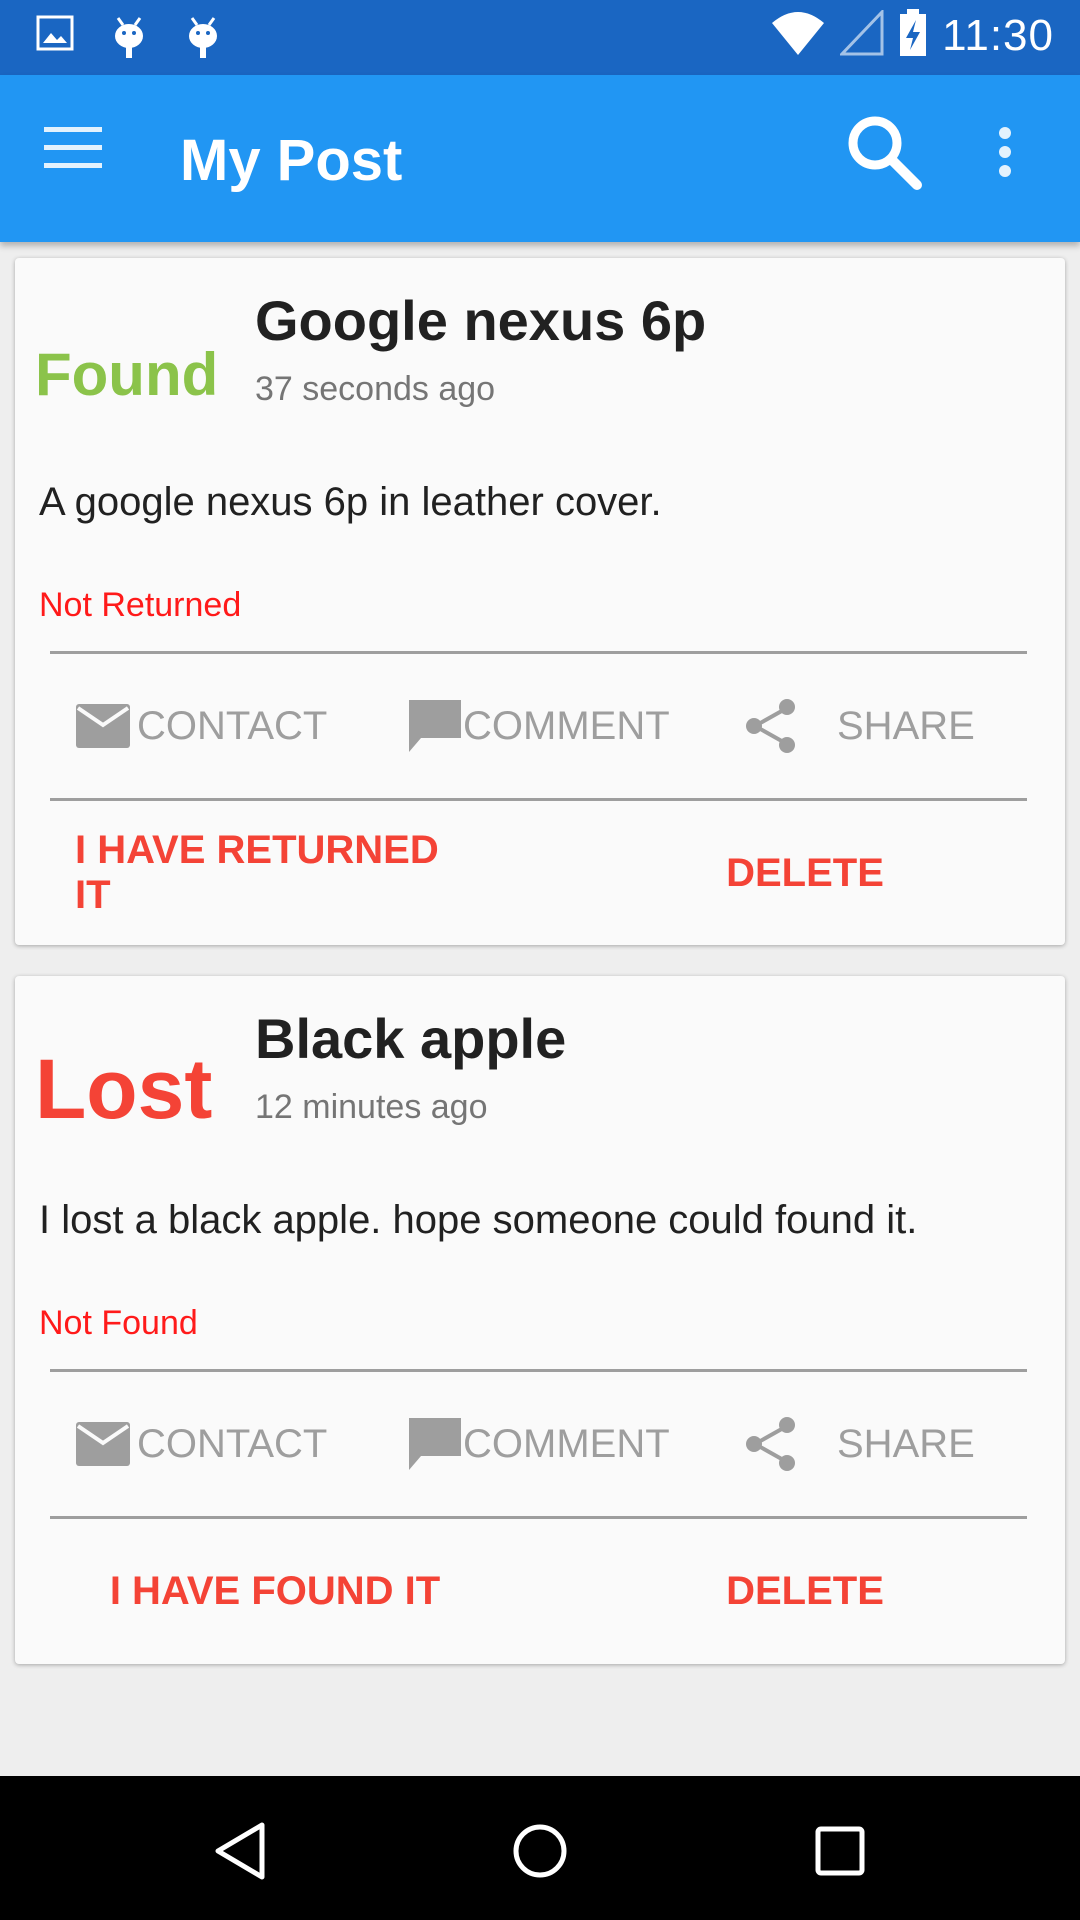  I want to click on recent-apps-icon, so click(840, 1851).